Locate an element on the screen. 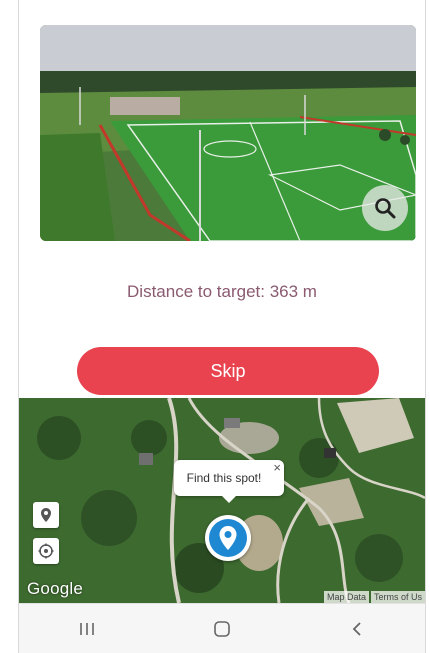 This screenshot has height=653, width=430. skip-button: Skip is located at coordinates (228, 371).